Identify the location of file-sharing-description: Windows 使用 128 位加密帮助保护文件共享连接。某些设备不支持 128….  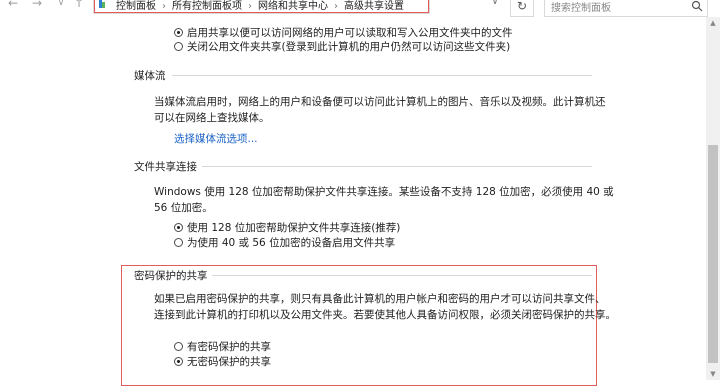
(384, 200).